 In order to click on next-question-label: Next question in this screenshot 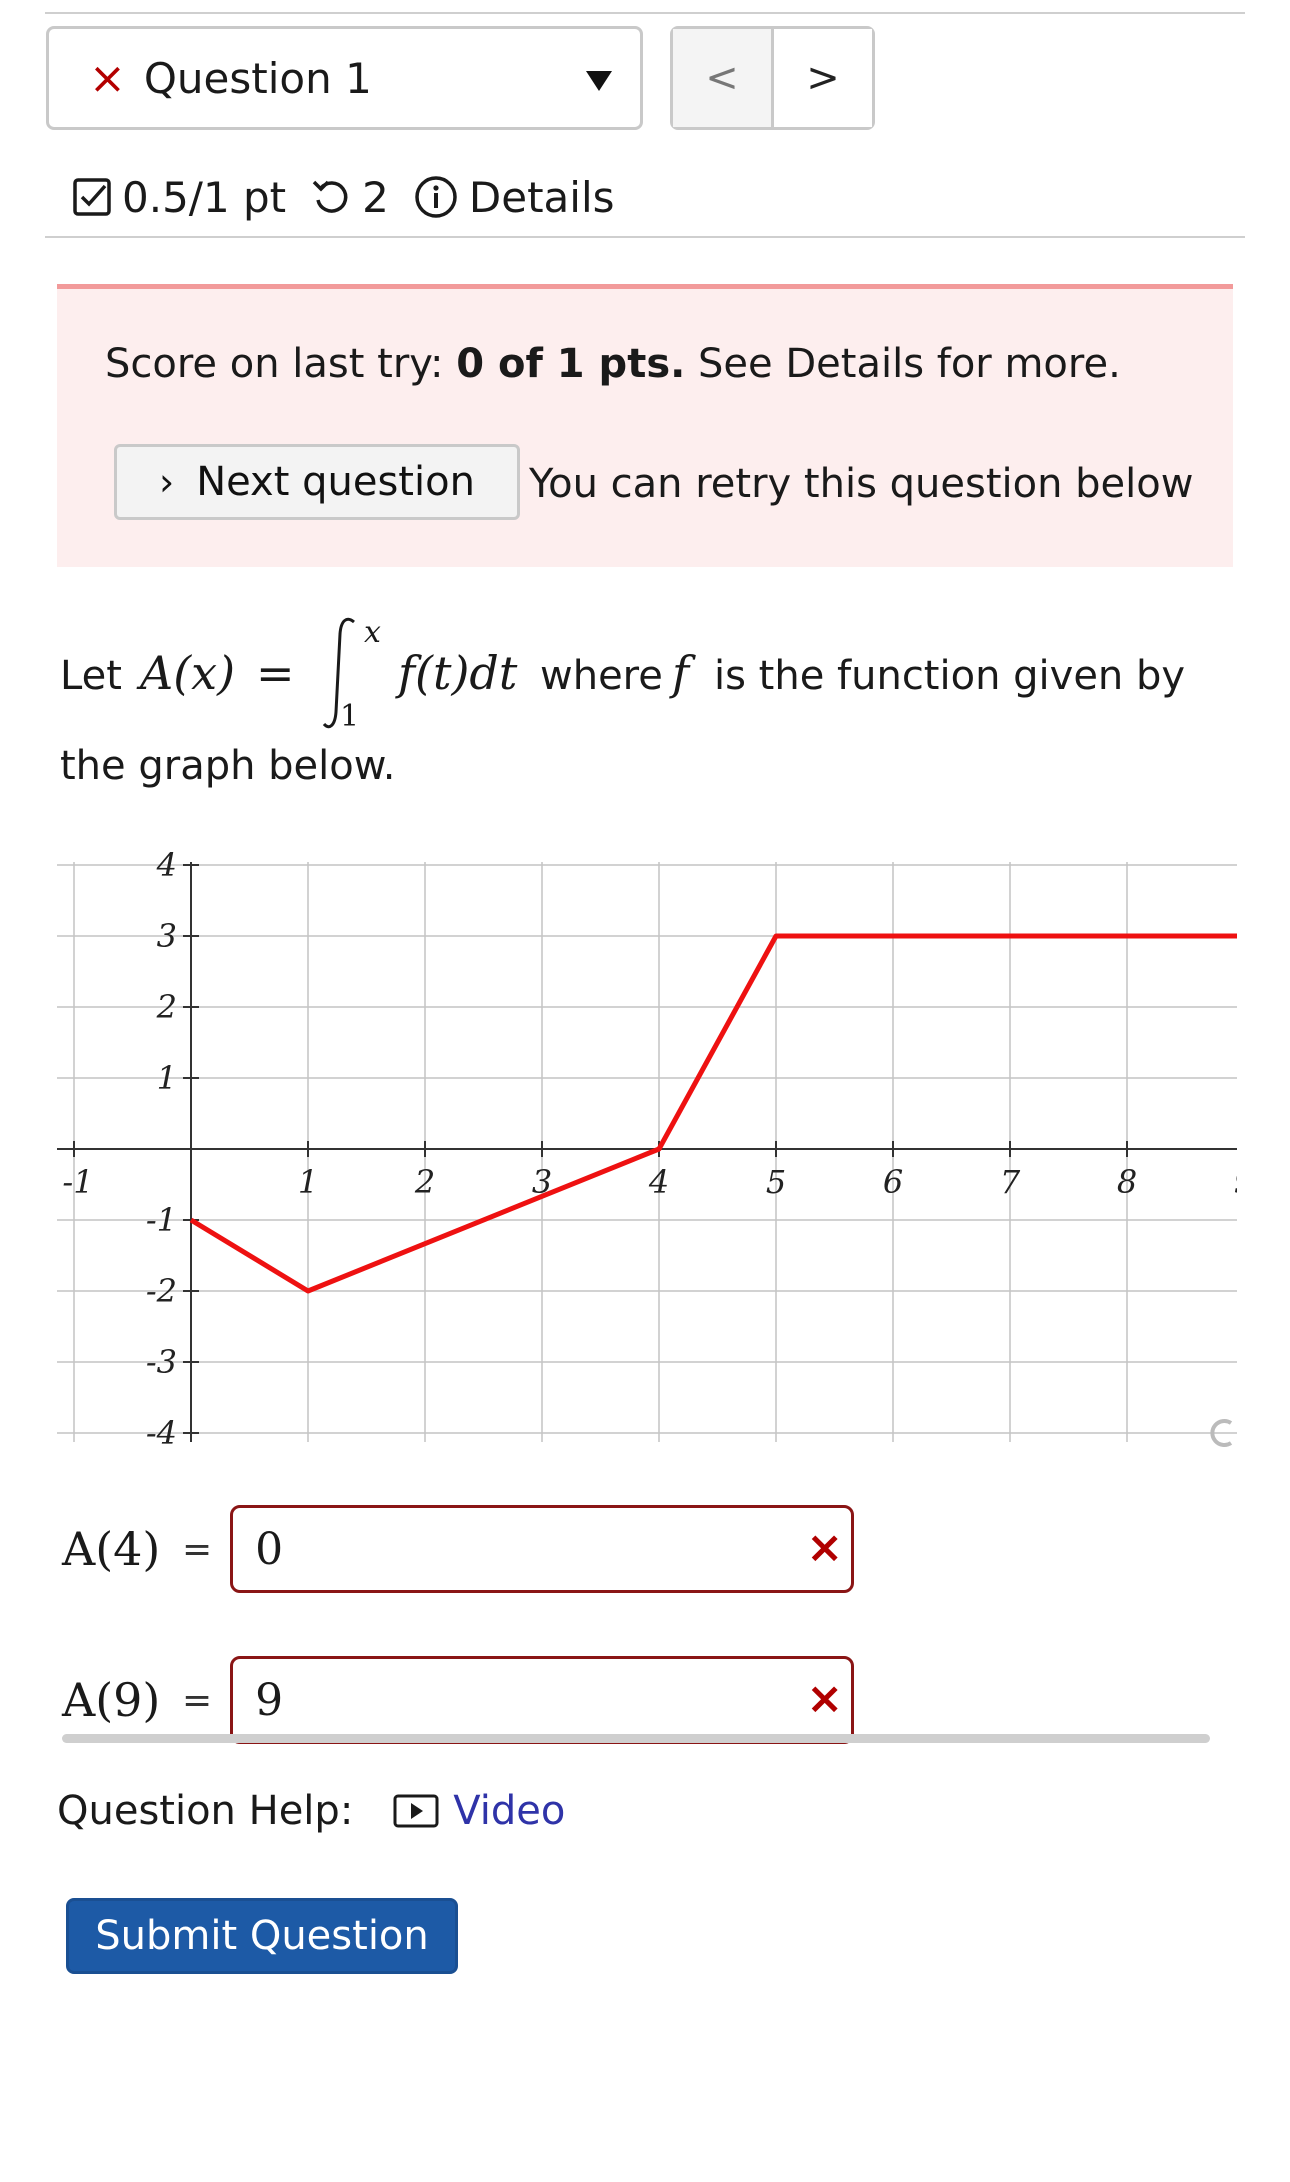, I will do `click(335, 482)`.